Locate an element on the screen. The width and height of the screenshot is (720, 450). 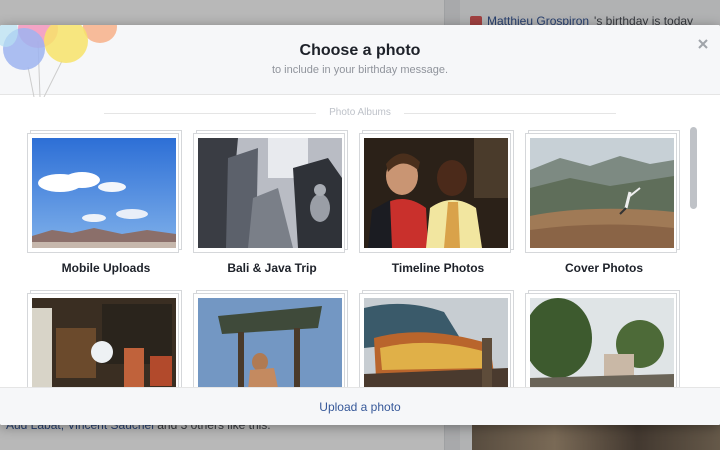
section-label: Photo Albums is located at coordinates (360, 112).